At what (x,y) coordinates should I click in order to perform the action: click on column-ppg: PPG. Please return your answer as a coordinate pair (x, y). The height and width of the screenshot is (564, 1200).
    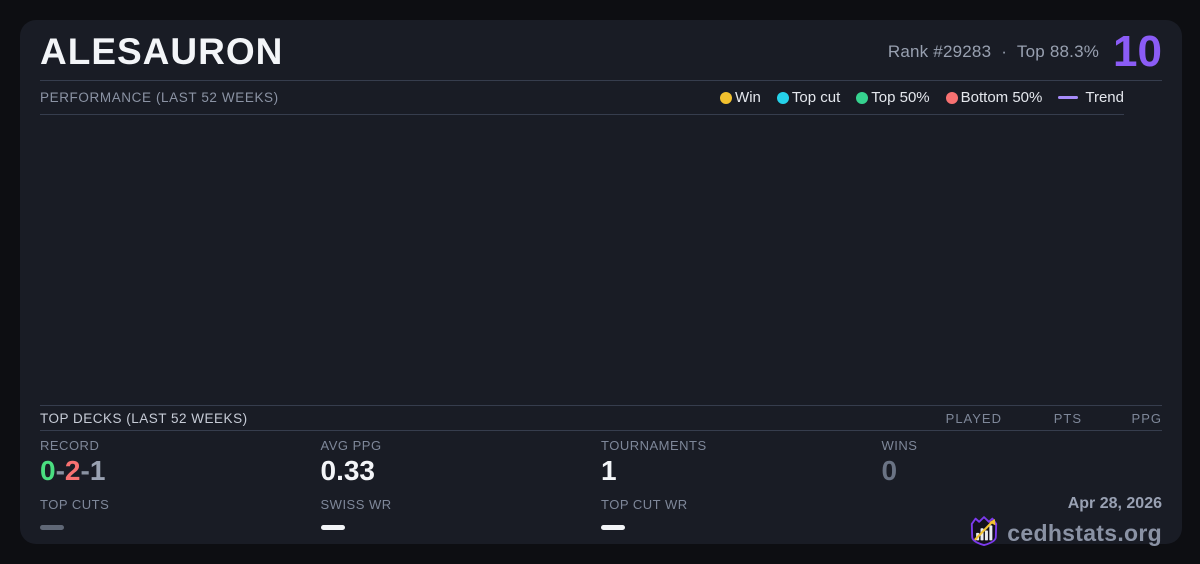
    Looking at the image, I should click on (1146, 418).